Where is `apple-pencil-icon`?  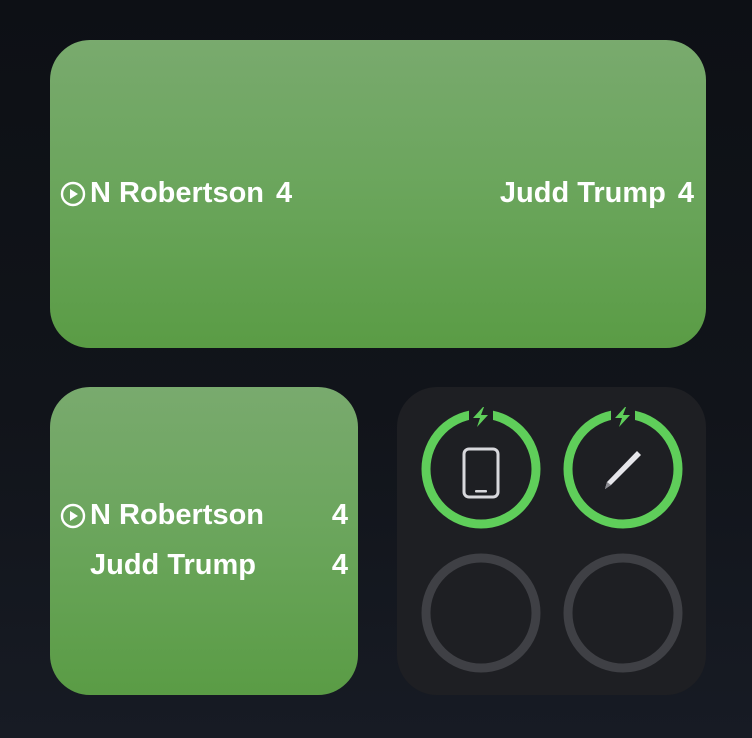
apple-pencil-icon is located at coordinates (623, 470).